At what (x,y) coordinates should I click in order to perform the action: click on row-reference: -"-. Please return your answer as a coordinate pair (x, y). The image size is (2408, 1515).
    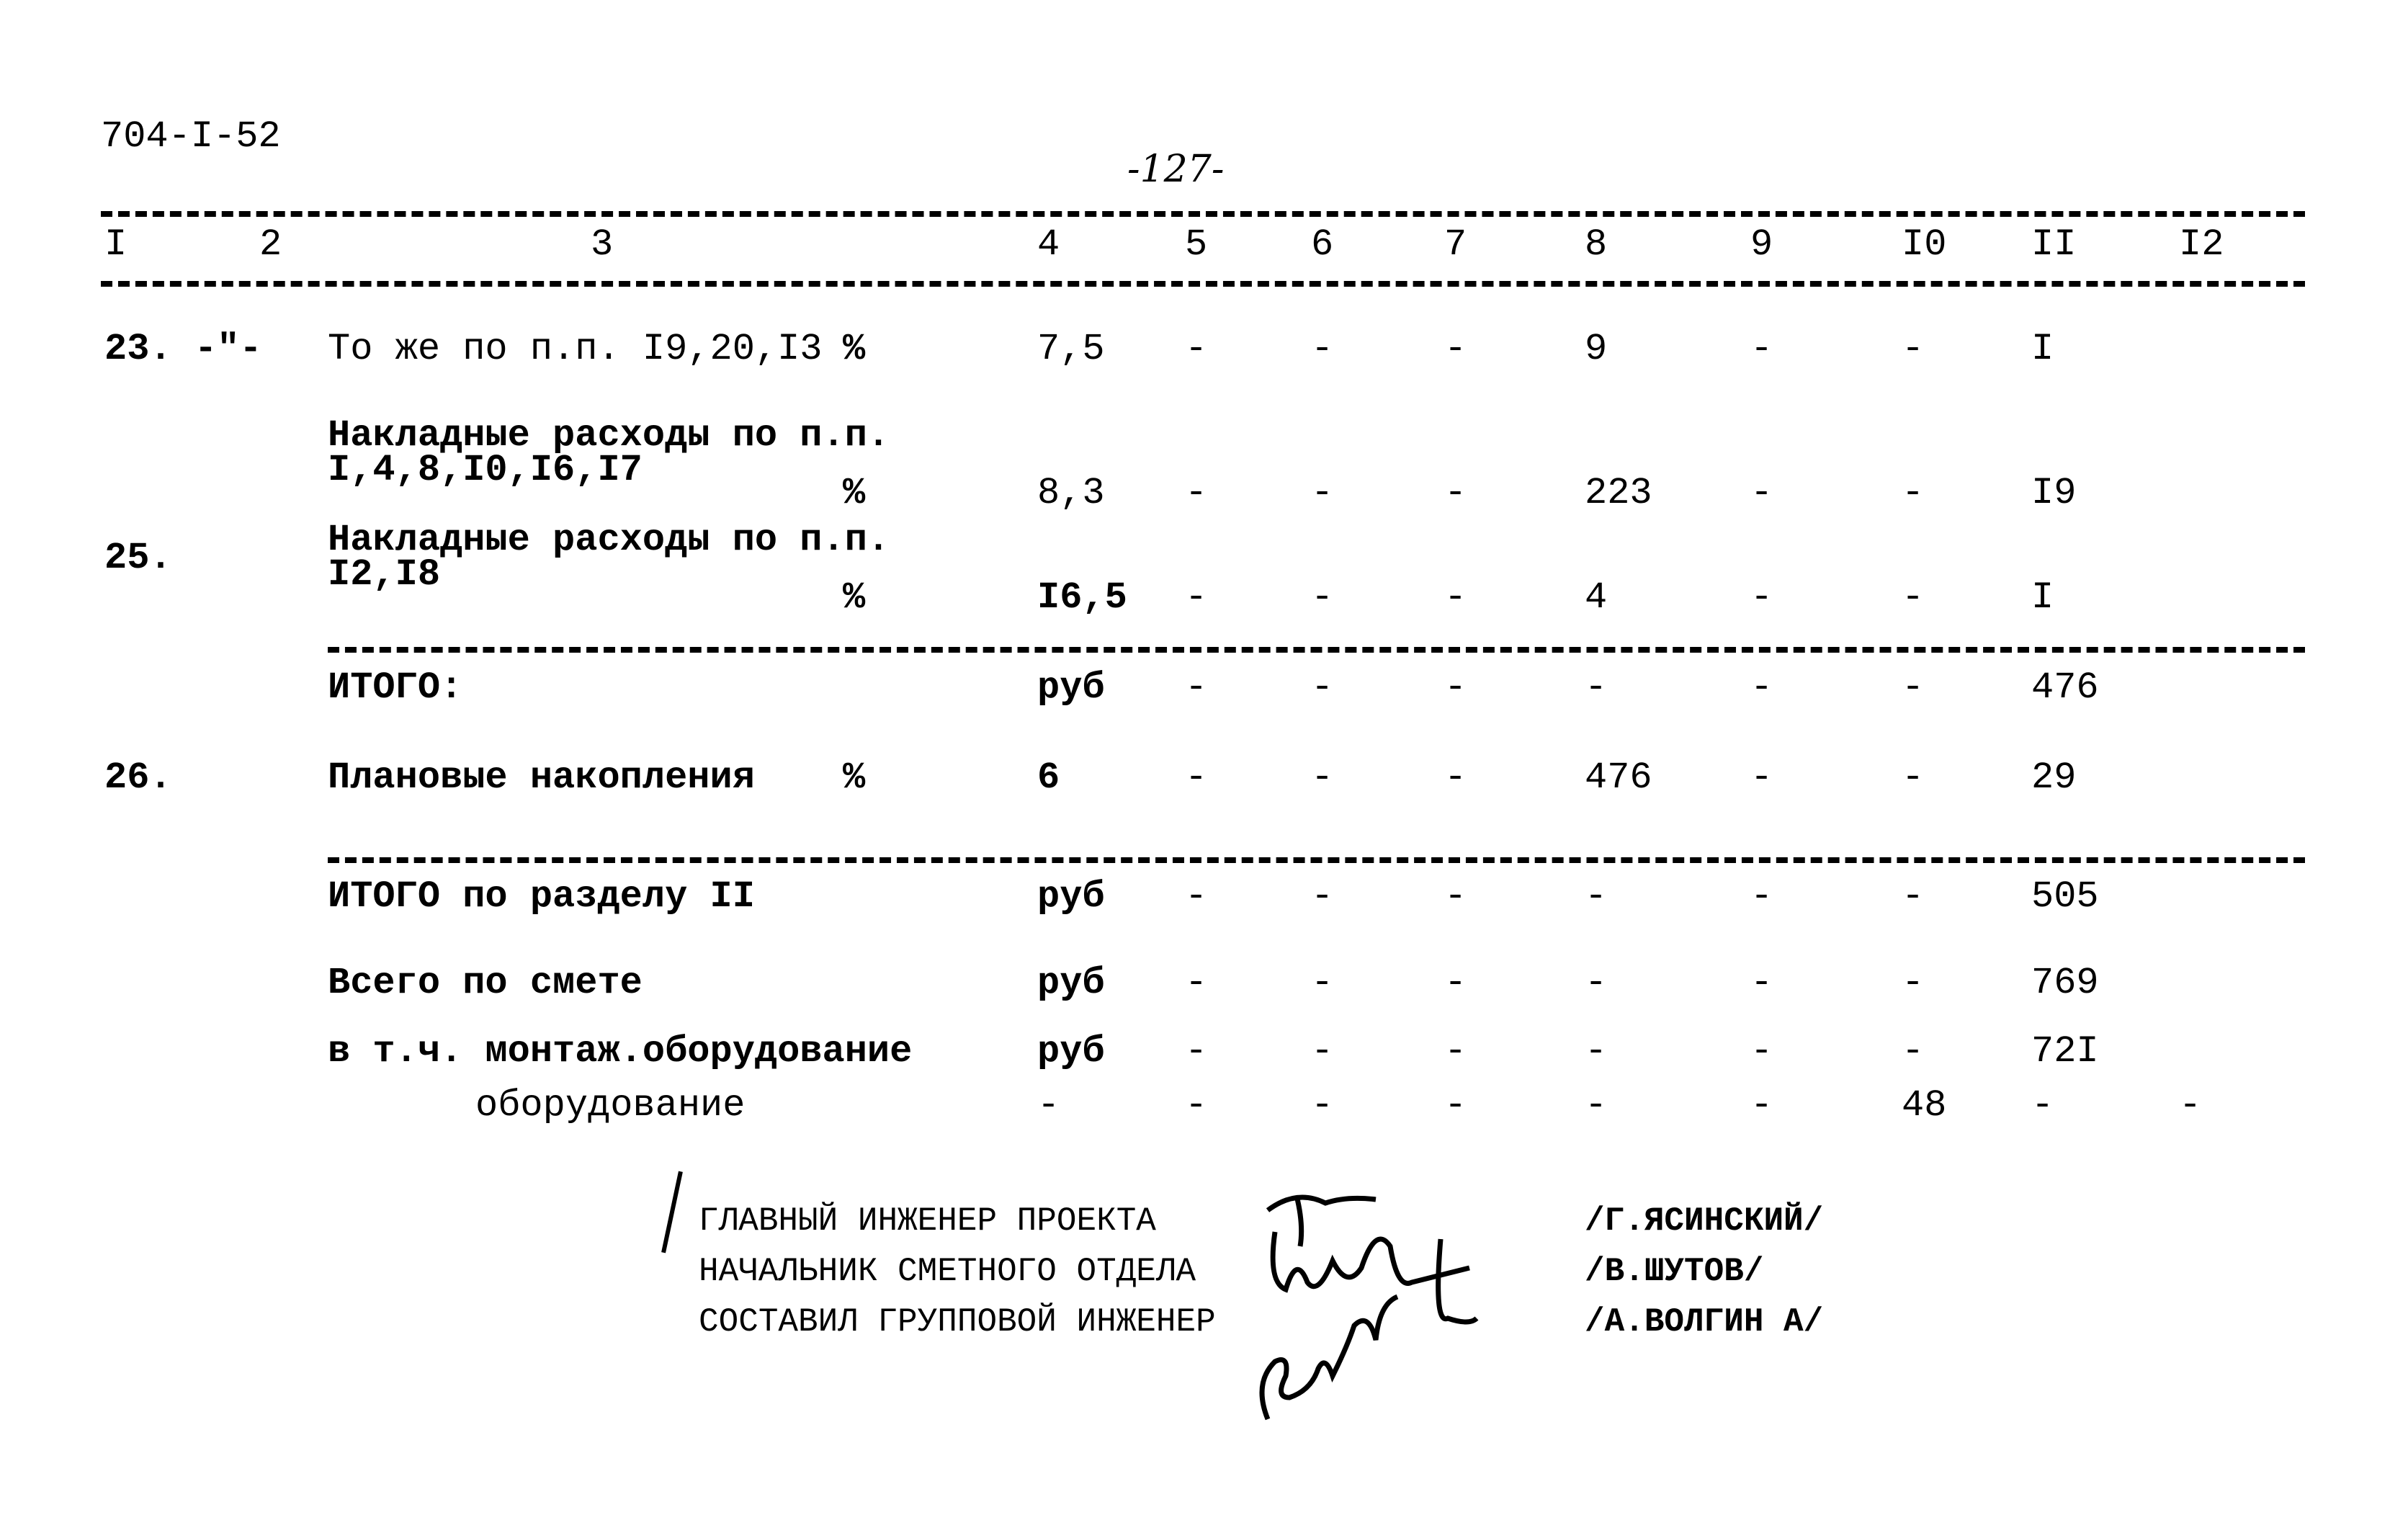
    Looking at the image, I should click on (228, 349).